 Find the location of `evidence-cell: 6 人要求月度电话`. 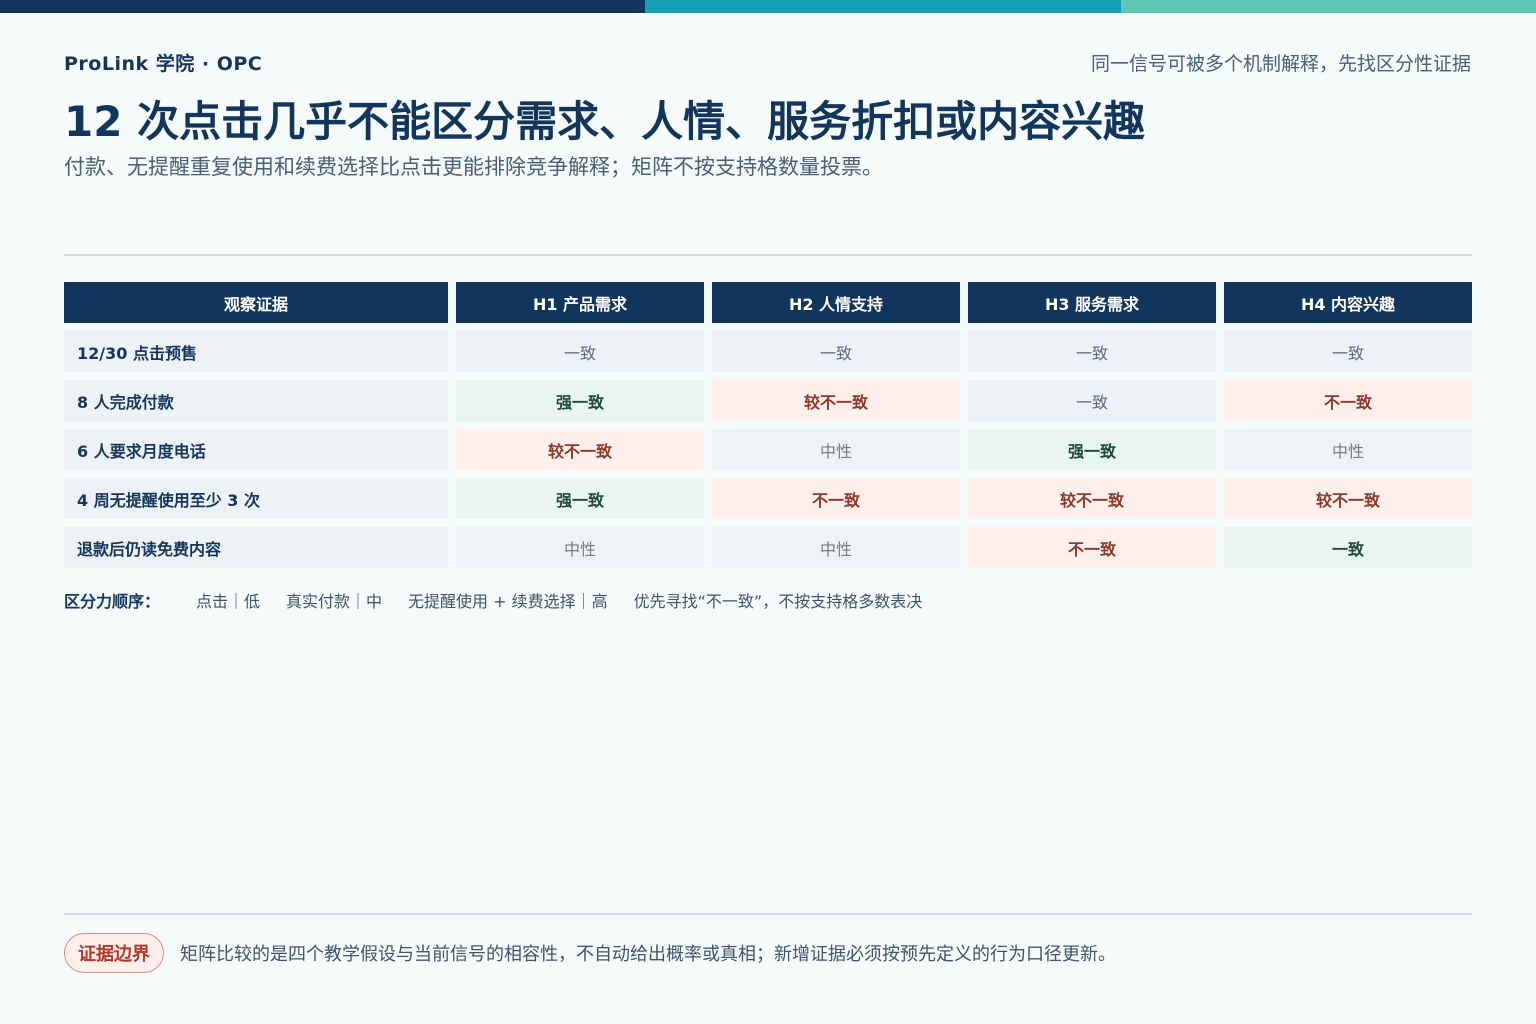

evidence-cell: 6 人要求月度电话 is located at coordinates (256, 449).